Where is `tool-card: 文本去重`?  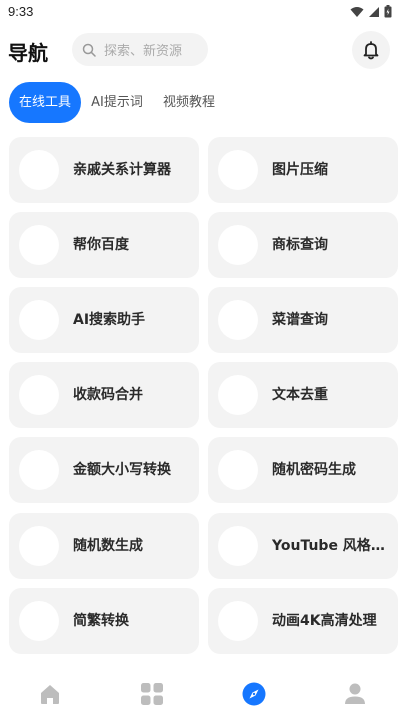
tool-card: 文本去重 is located at coordinates (303, 395).